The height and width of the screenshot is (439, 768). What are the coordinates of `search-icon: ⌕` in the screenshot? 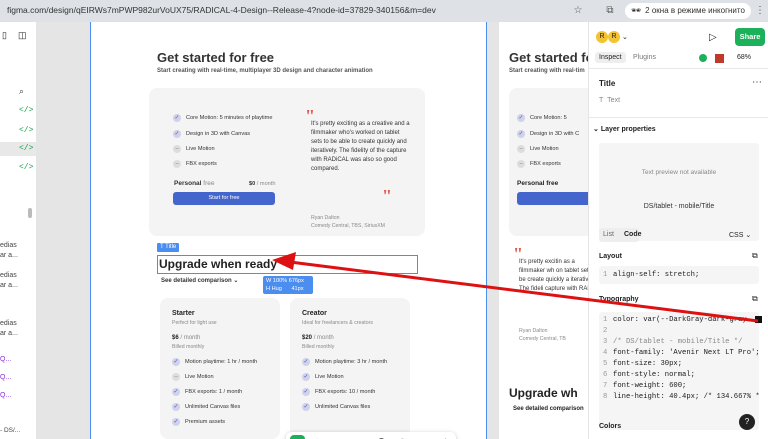 It's located at (21, 91).